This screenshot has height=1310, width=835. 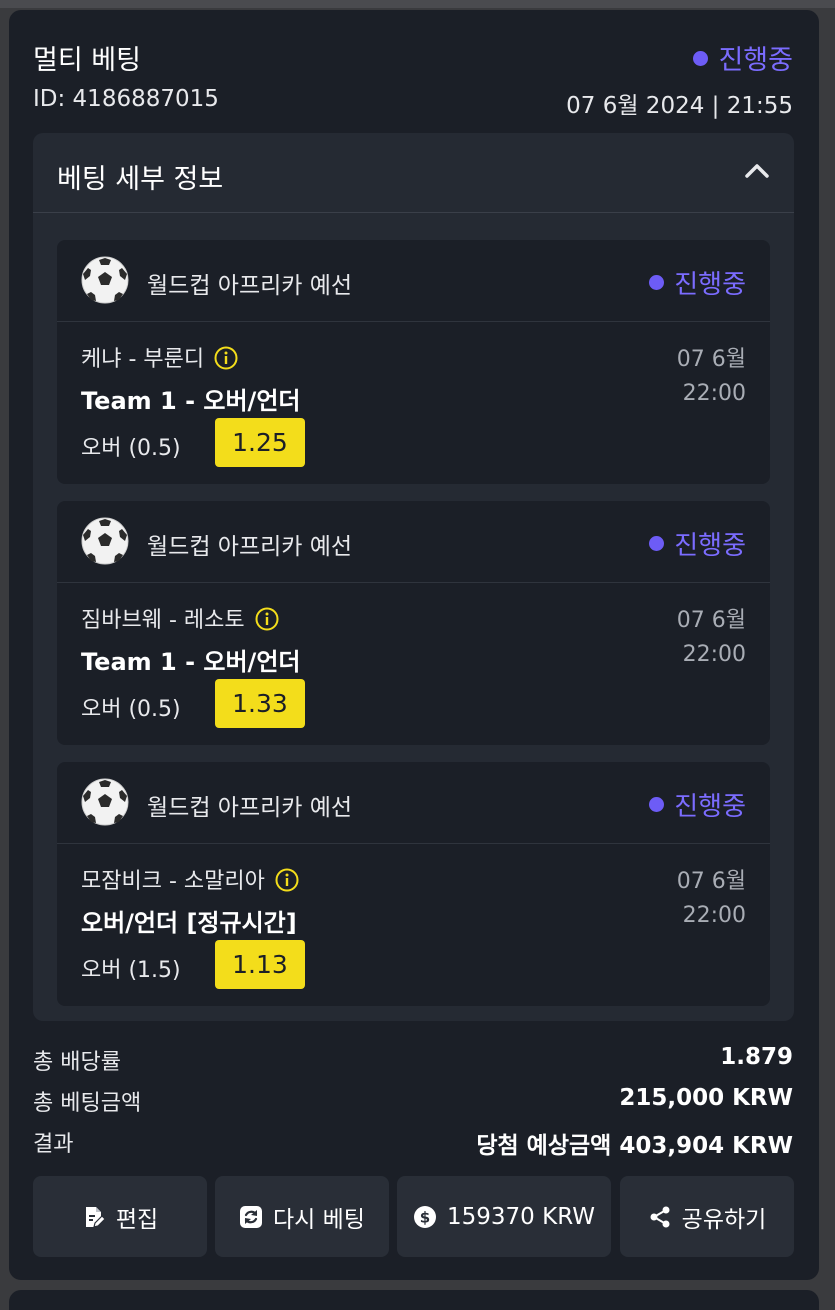 I want to click on match-teams: 짐바브웨 - 레소토, so click(x=180, y=618).